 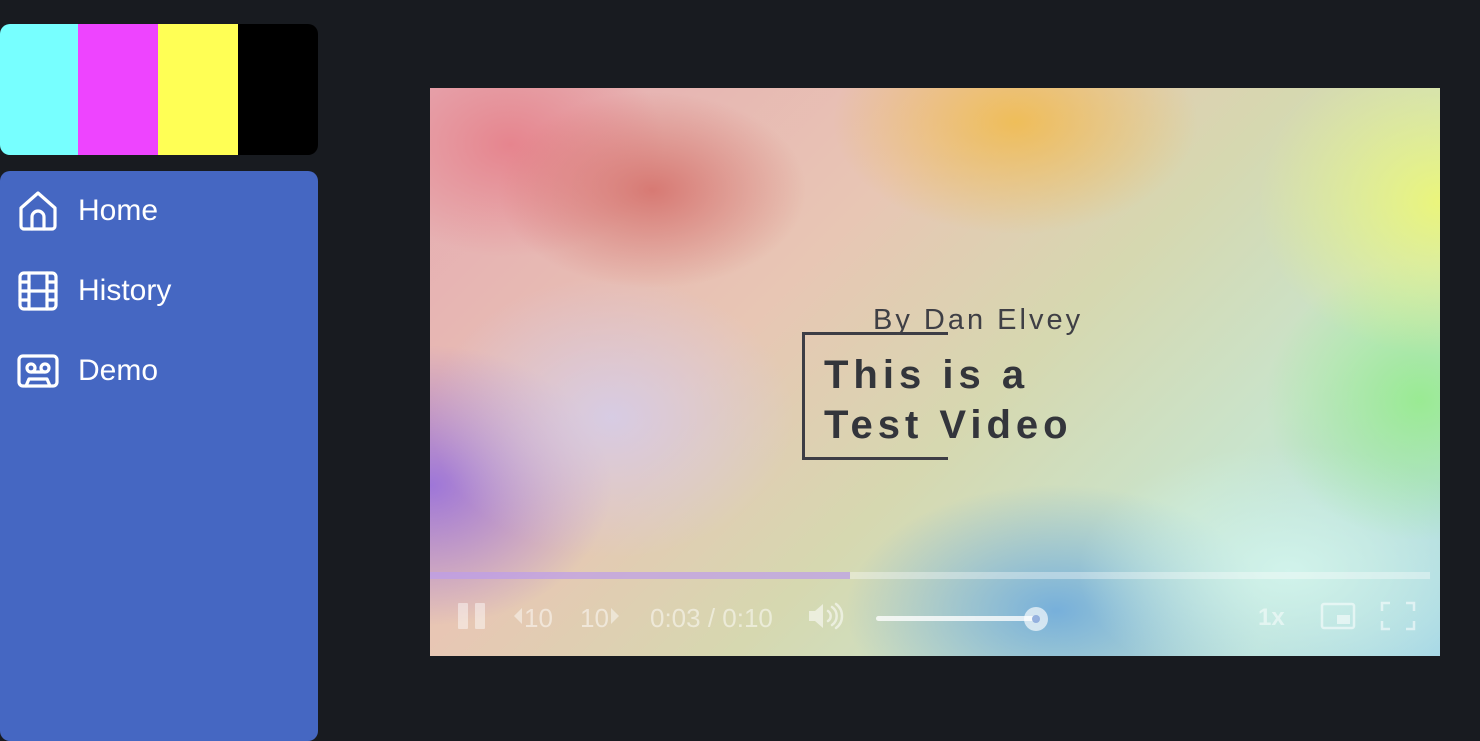 I want to click on logo-bar-yellow, so click(x=198, y=89).